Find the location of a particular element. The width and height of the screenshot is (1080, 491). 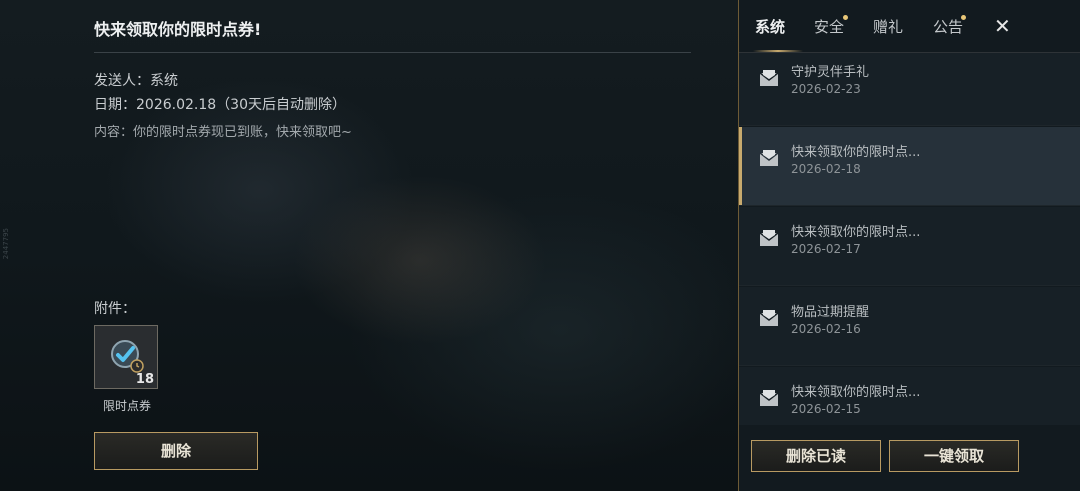

mail-date: 日期：2026.02.18（30天后自动删除） is located at coordinates (220, 105).